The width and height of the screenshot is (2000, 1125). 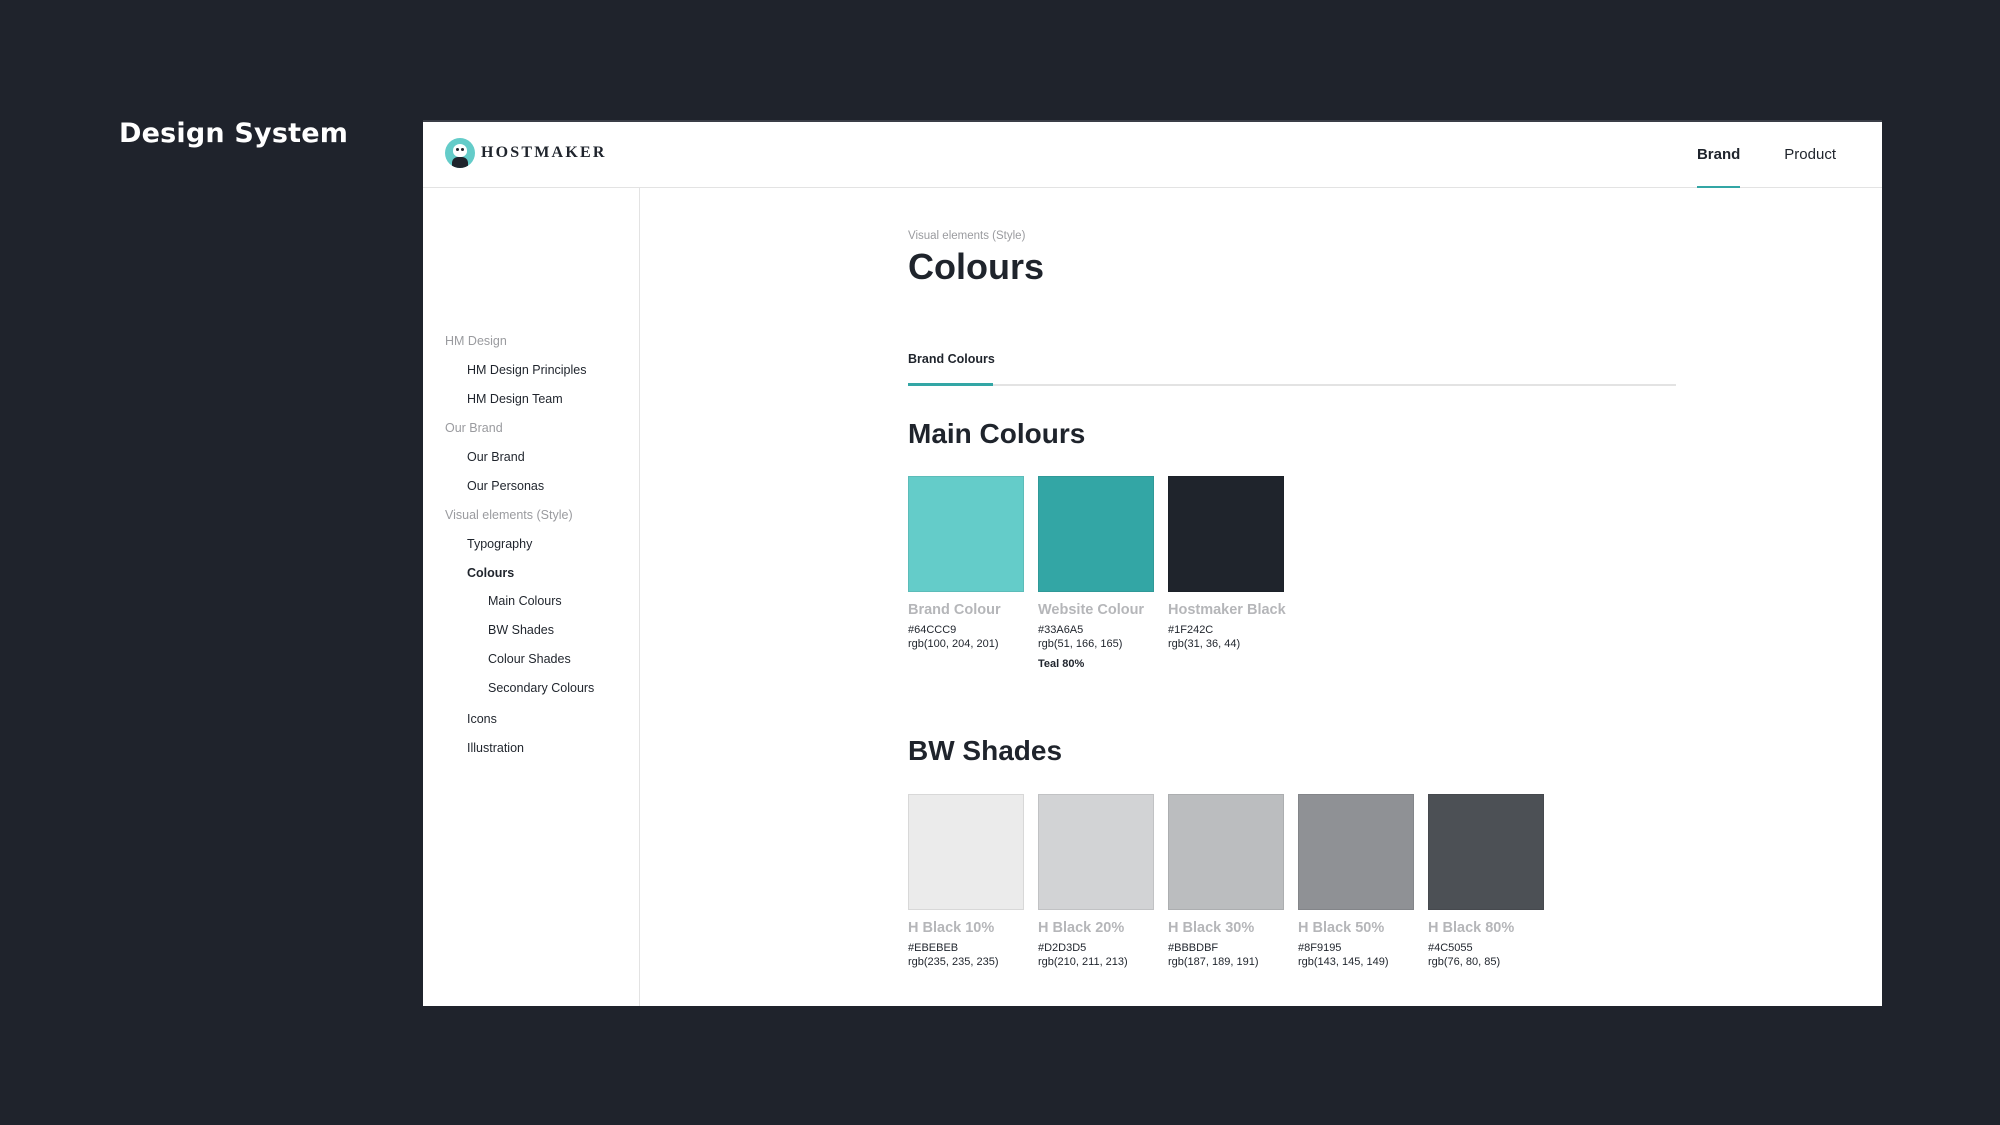 What do you see at coordinates (997, 433) in the screenshot?
I see `section-title-main-colours: Main Colours` at bounding box center [997, 433].